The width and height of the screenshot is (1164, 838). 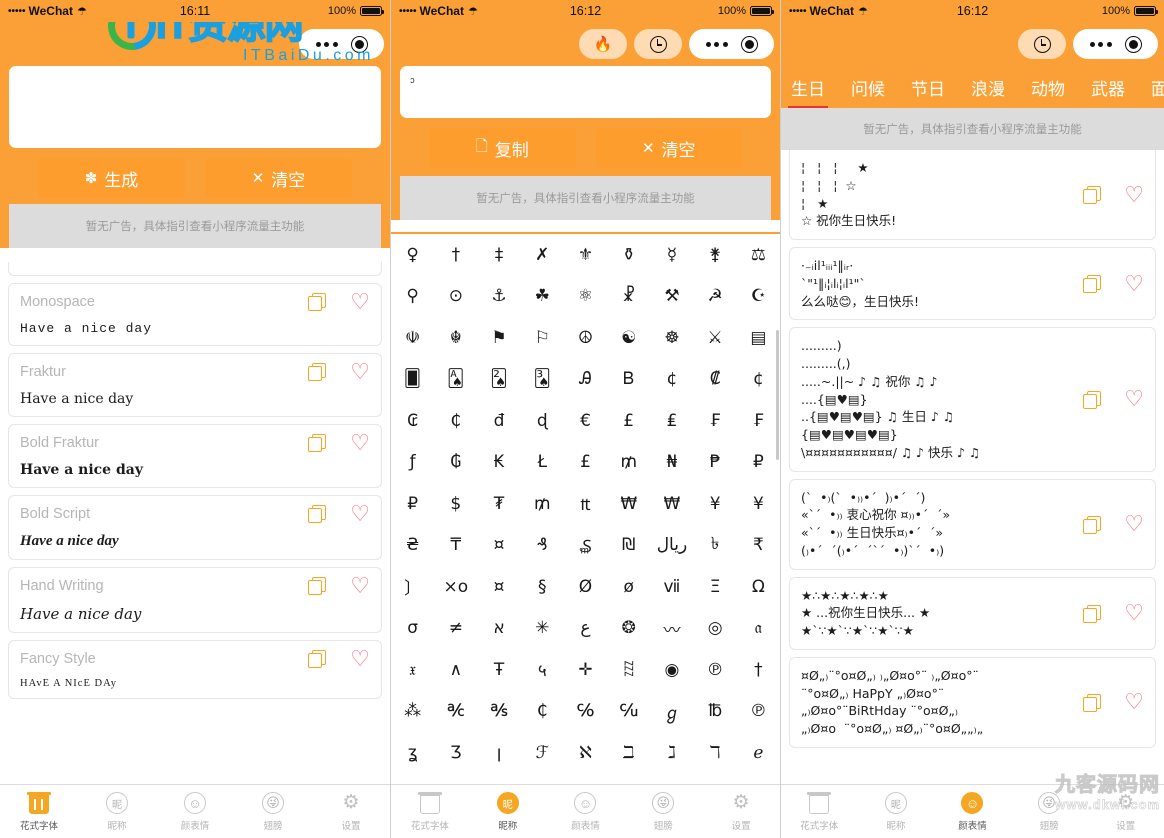 What do you see at coordinates (671, 297) in the screenshot?
I see `symbol-cell: ⚒` at bounding box center [671, 297].